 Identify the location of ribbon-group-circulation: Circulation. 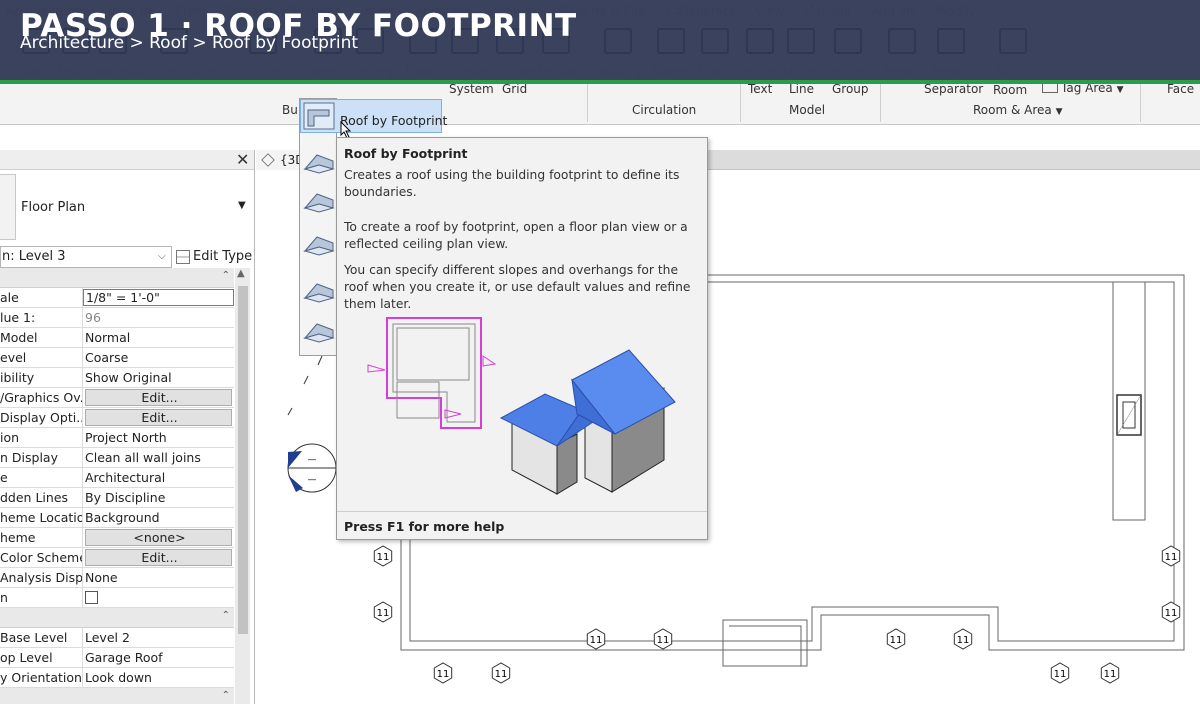
(664, 110).